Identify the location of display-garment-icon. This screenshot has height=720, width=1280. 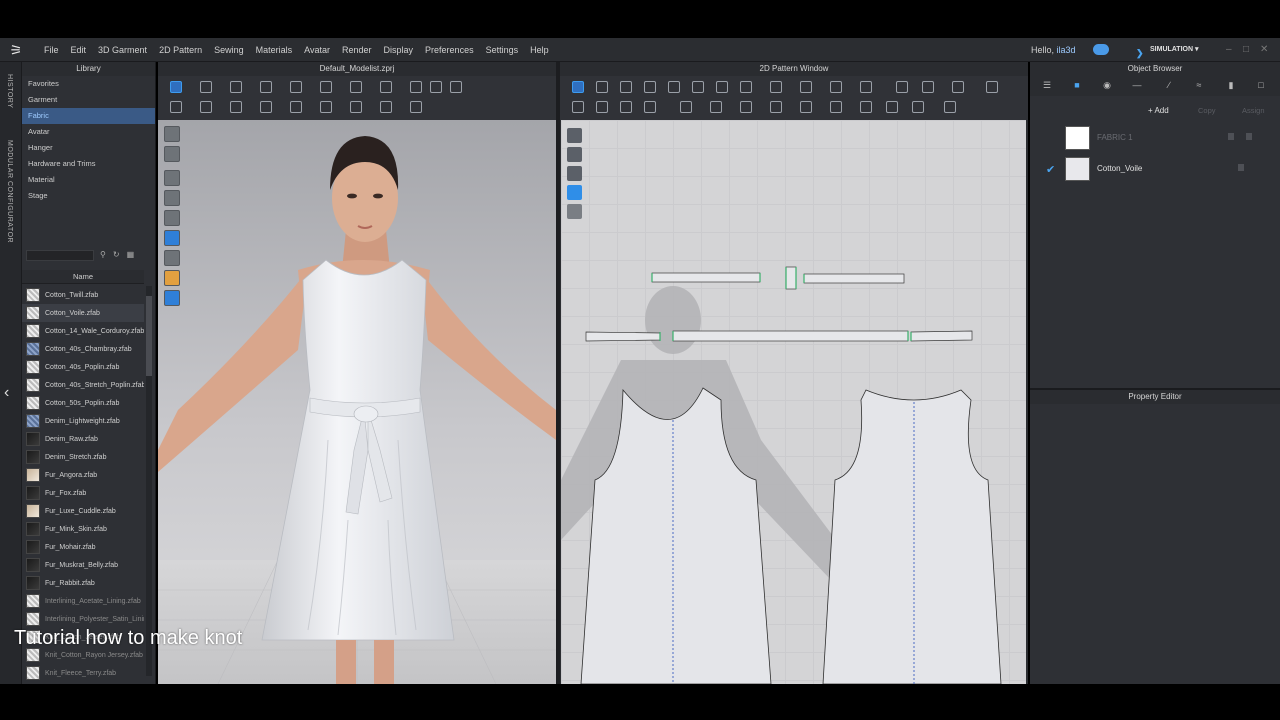
(172, 154).